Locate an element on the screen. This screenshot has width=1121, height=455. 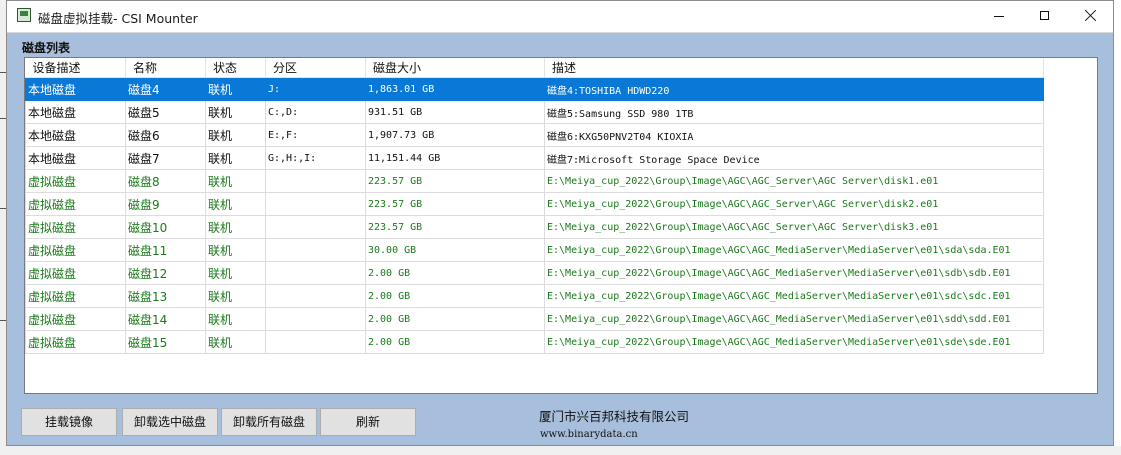
cell-size: 1,863.01 GB is located at coordinates (455, 89).